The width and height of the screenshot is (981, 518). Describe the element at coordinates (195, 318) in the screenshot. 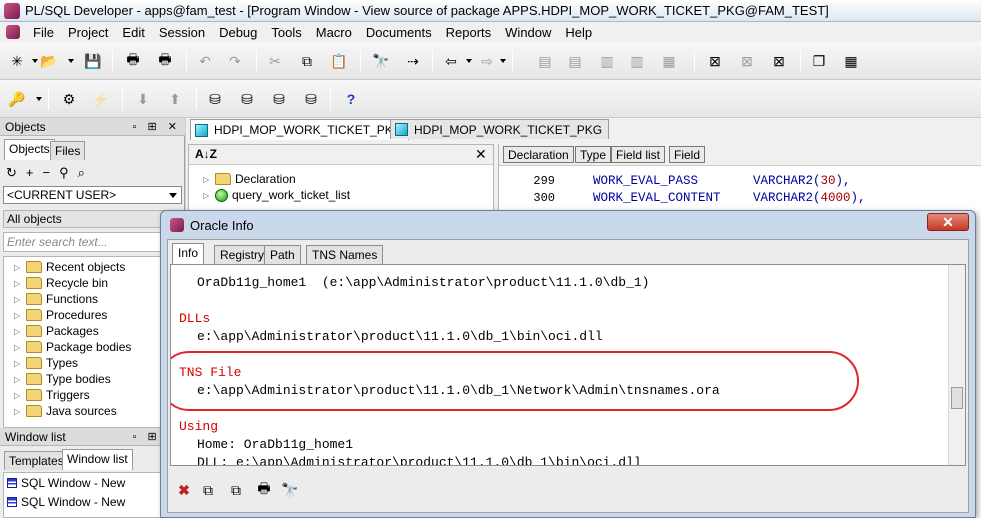

I see `dlls-header: DLLs` at that location.